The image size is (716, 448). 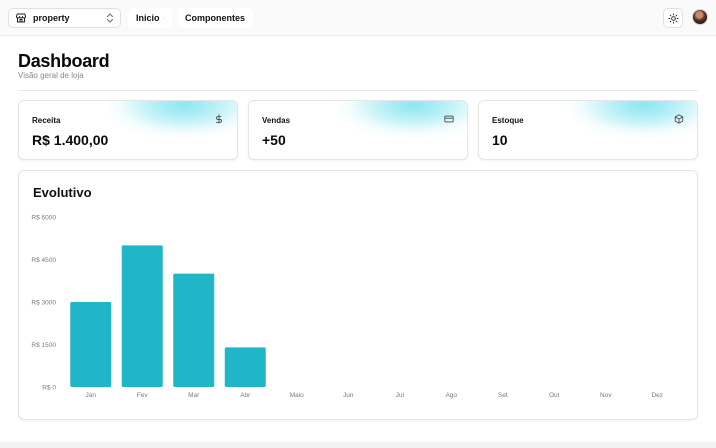 I want to click on card-vendas: Vendas +50, so click(x=358, y=130).